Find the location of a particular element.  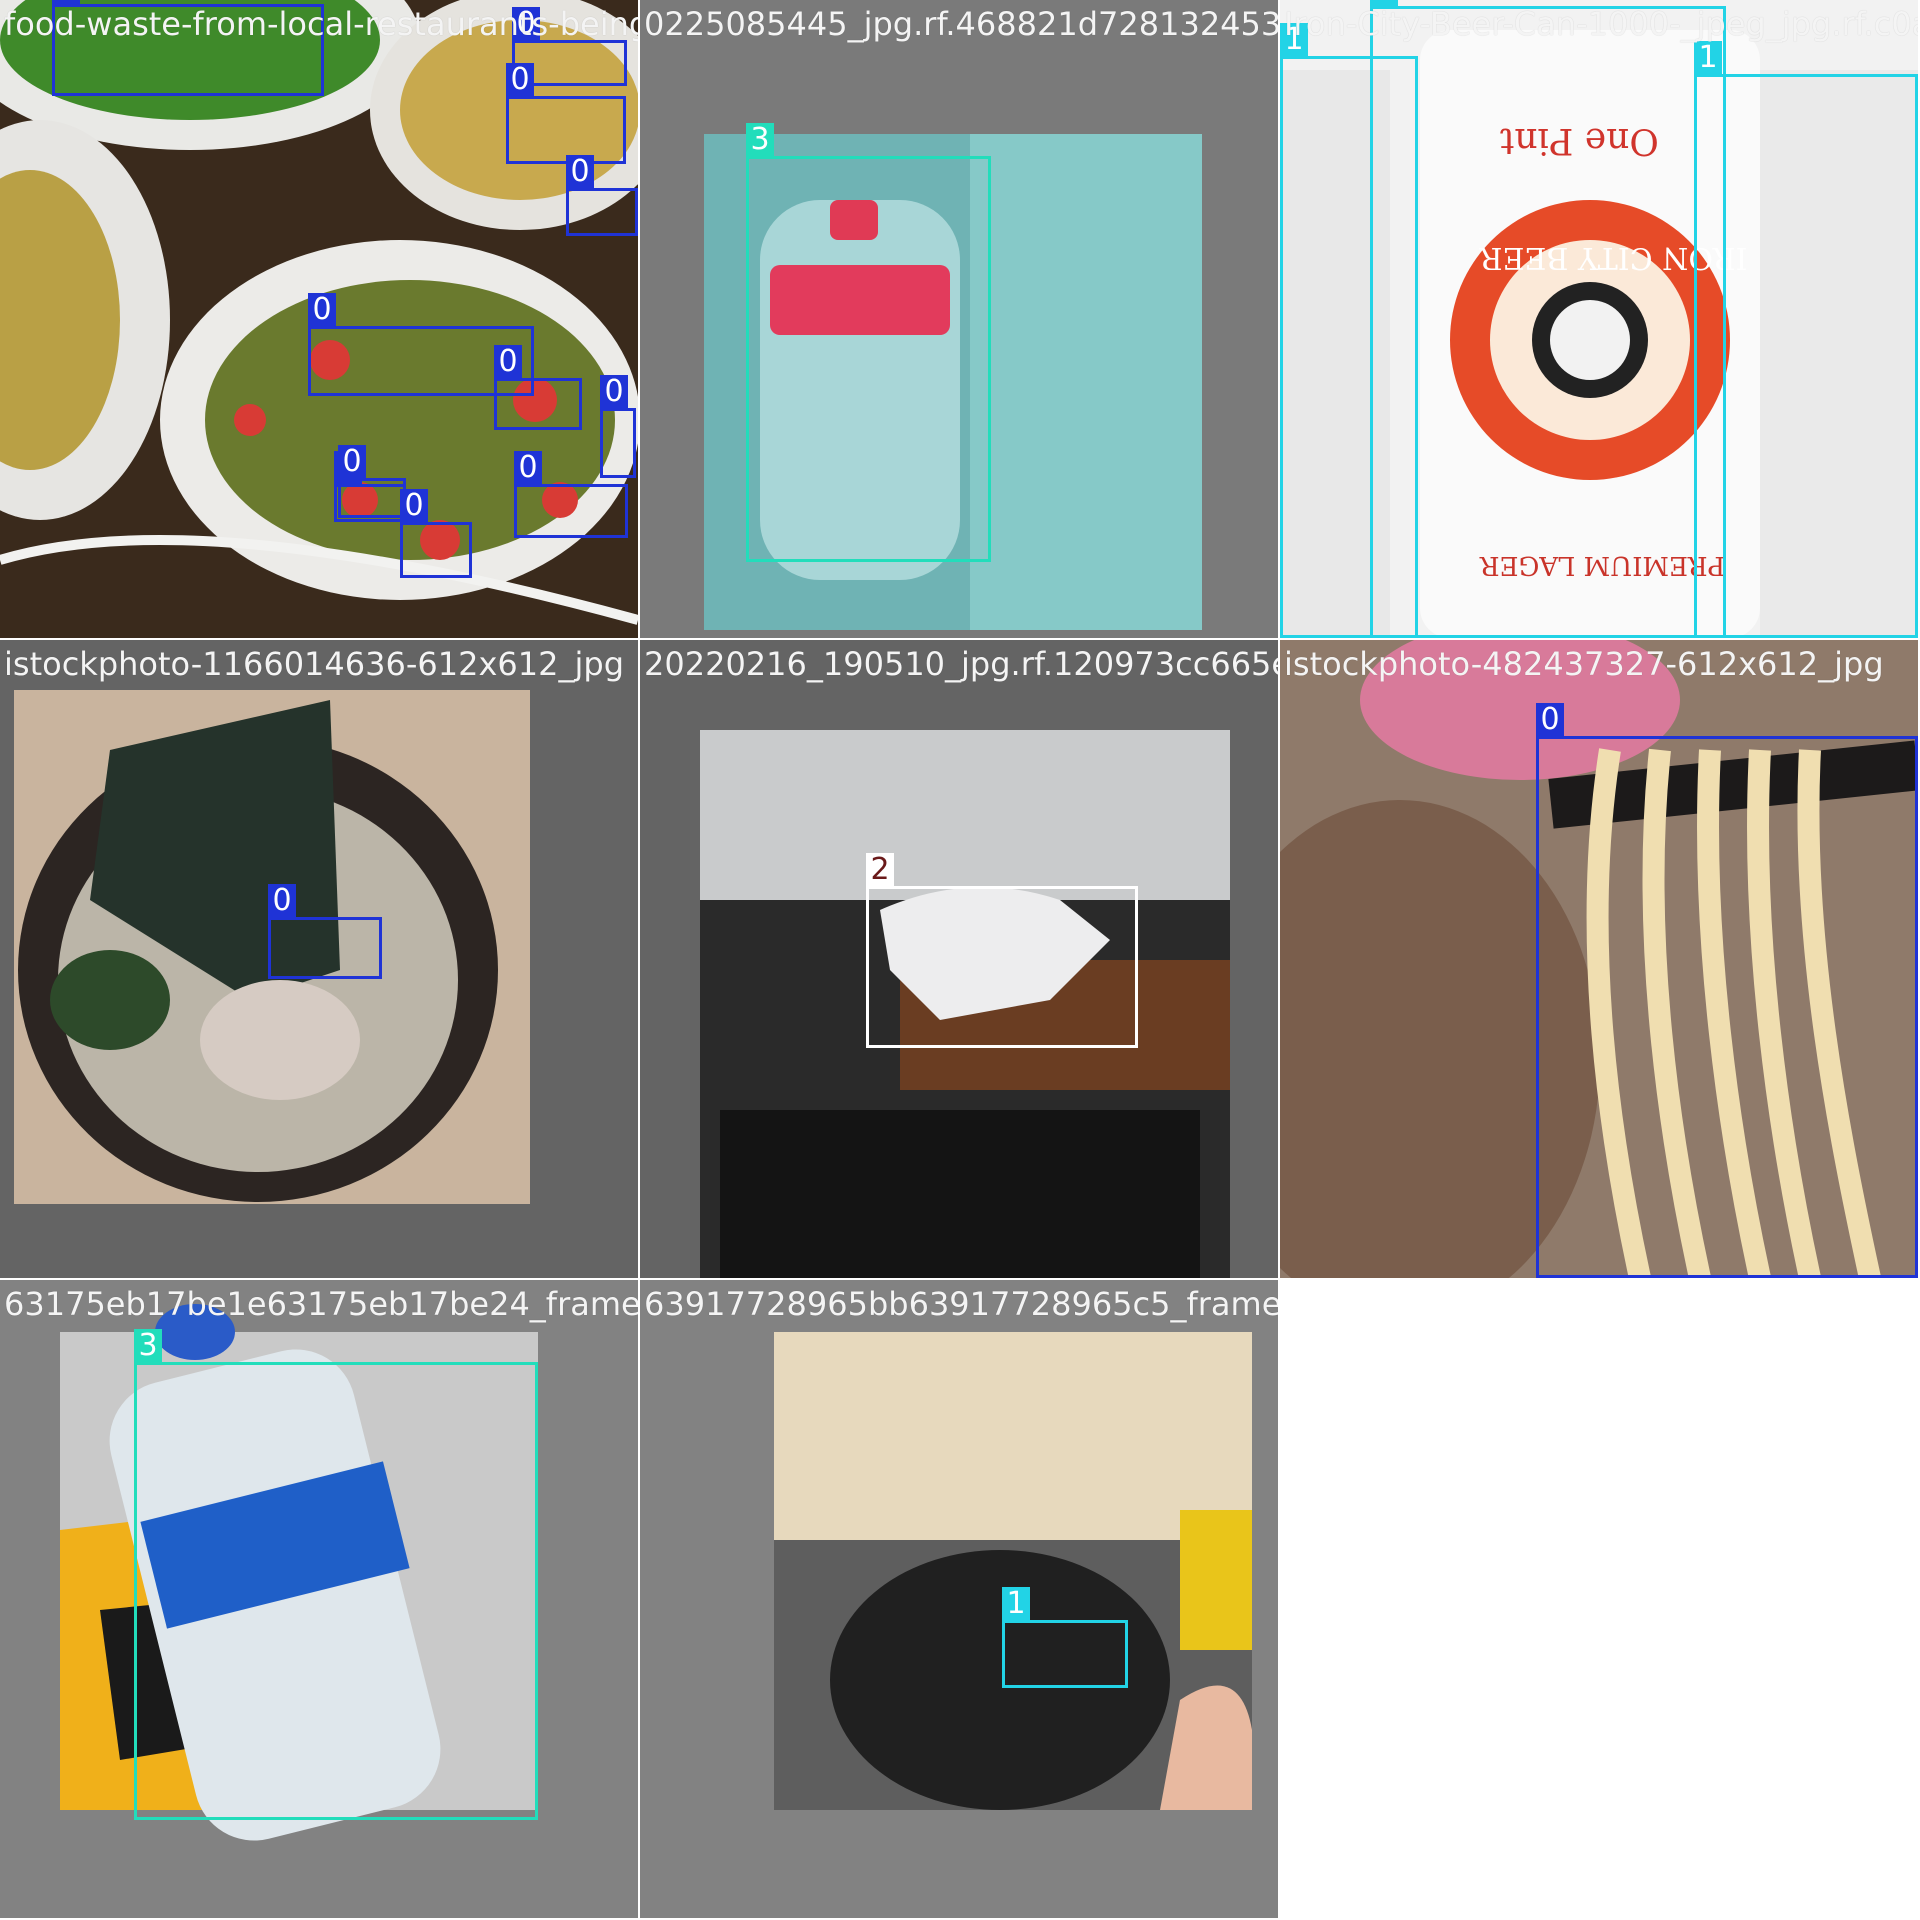

tile-filename: 63175eb17be1e63175eb17be24_frame34_jpg is located at coordinates (321, 1304).